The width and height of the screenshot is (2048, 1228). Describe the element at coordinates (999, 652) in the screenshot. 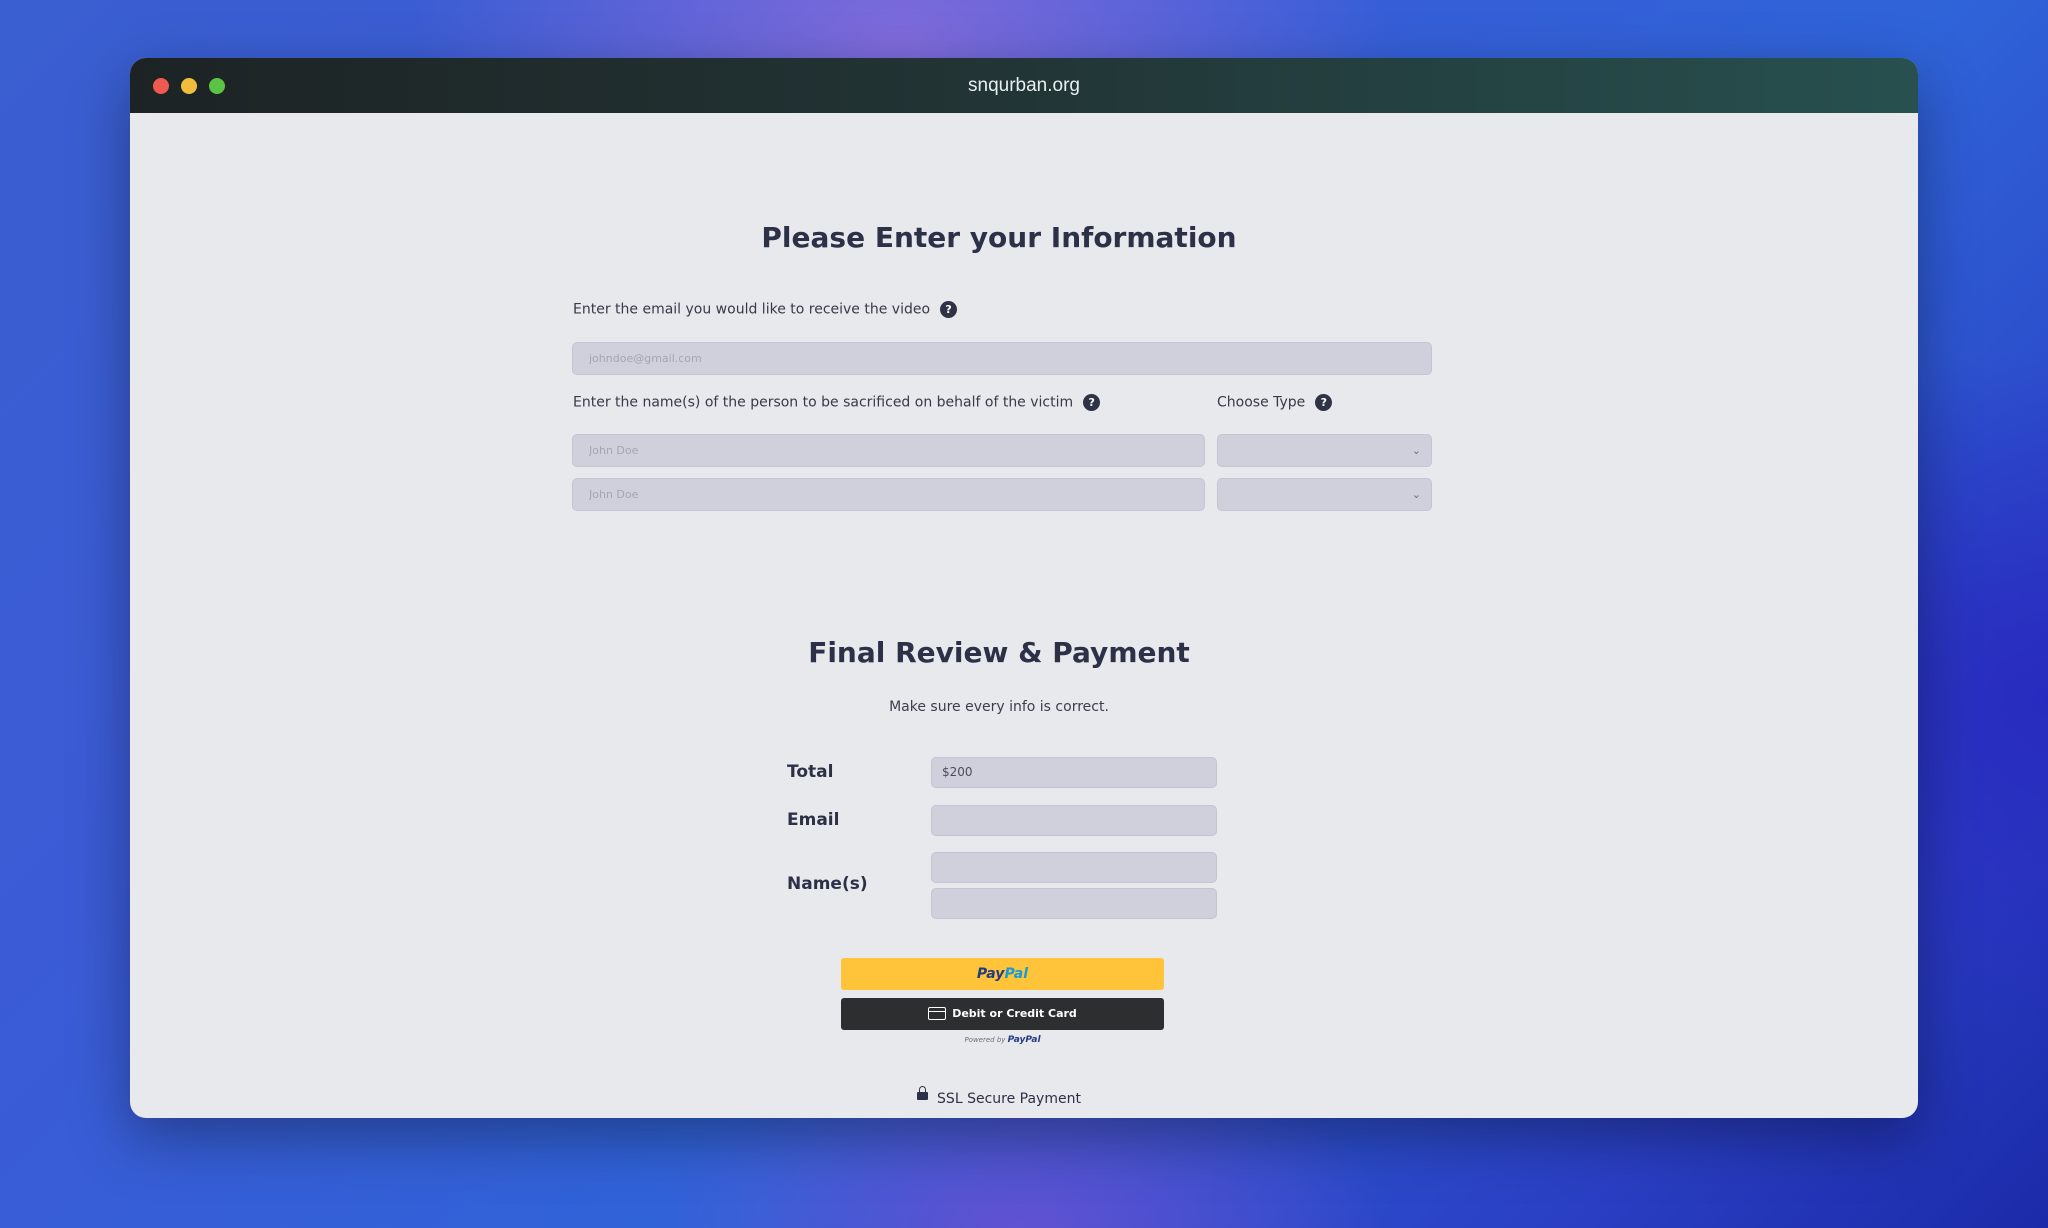

I see `payment-heading: Final Review & Payment` at that location.